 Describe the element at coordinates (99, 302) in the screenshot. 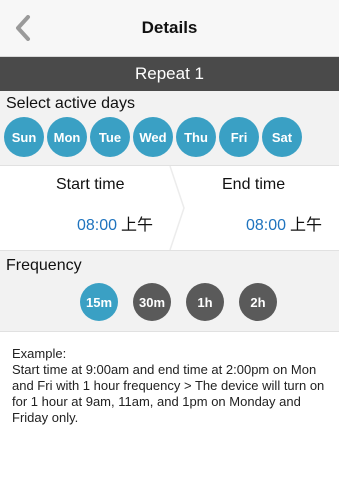

I see `frequency-option-15m: 15m` at that location.